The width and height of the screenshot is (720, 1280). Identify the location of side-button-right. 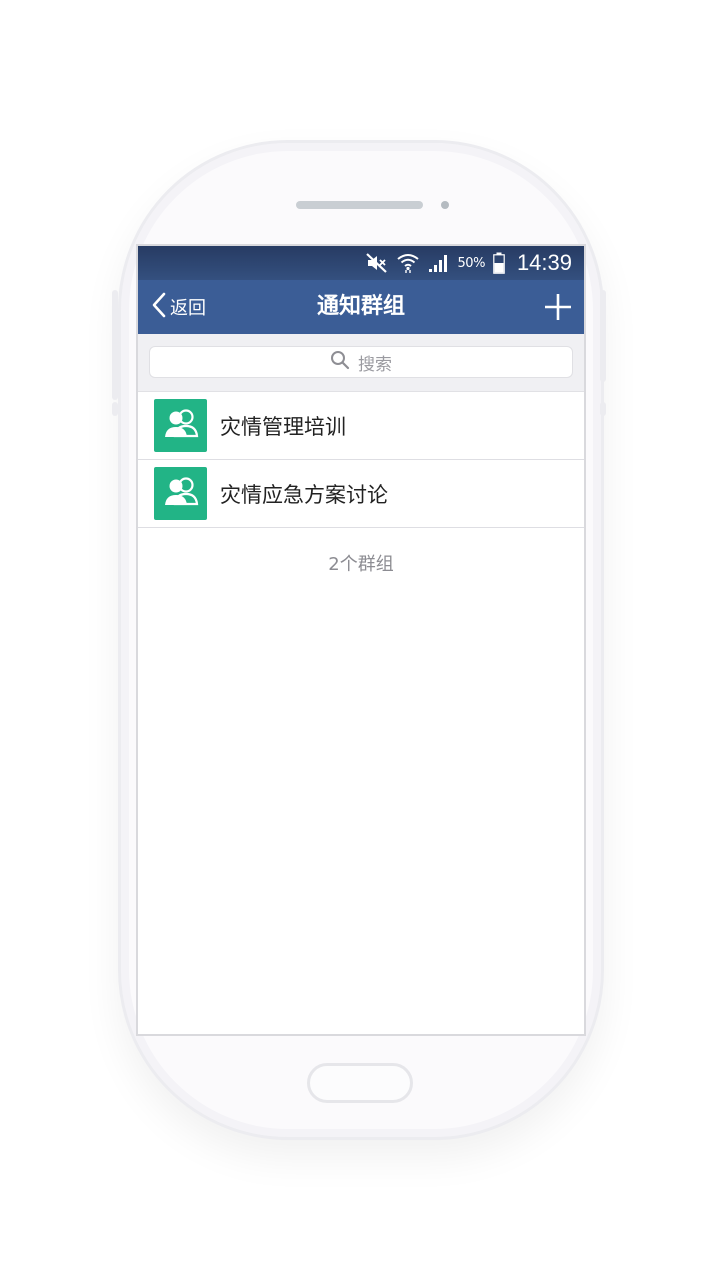
(603, 409).